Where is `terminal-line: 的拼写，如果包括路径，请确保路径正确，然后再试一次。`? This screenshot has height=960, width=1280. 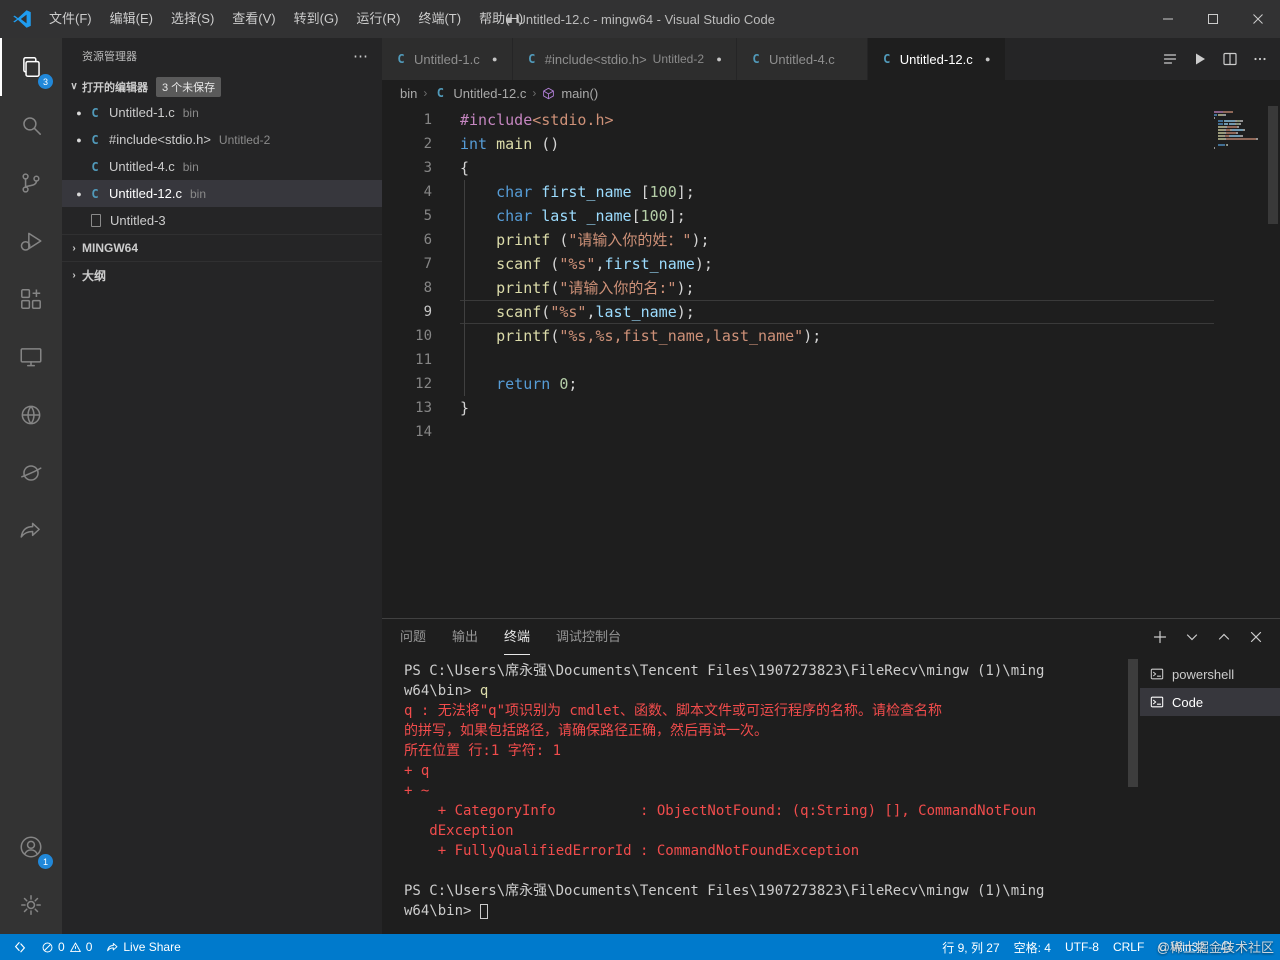
terminal-line: 的拼写，如果包括路径，请确保路径正确，然后再试一次。 is located at coordinates (586, 731).